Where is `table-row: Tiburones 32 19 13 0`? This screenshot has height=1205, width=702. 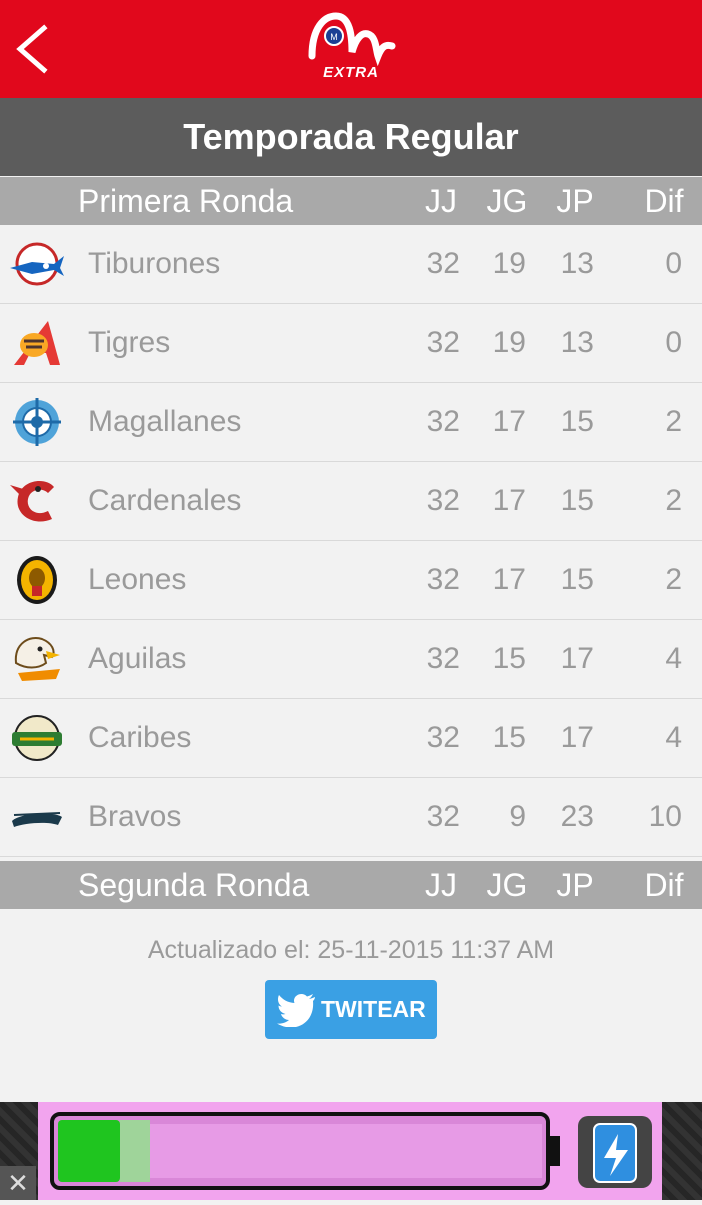
table-row: Tiburones 32 19 13 0 is located at coordinates (351, 264).